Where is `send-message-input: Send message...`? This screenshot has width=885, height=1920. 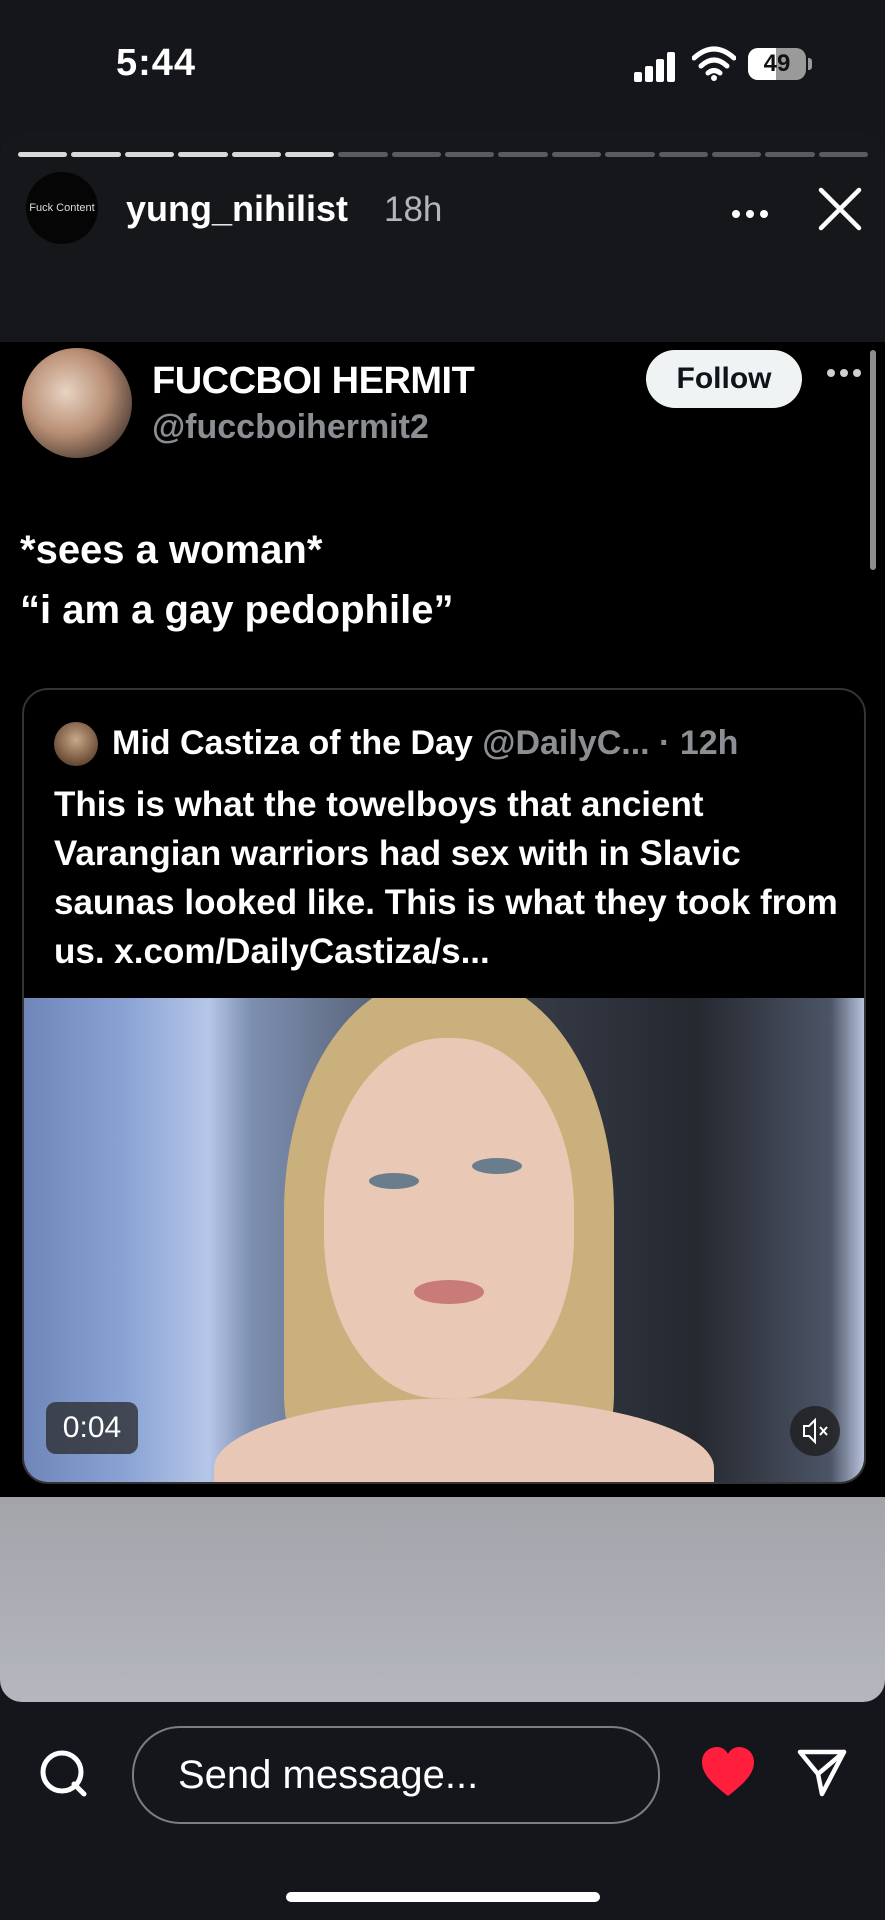
send-message-input: Send message... is located at coordinates (396, 1775).